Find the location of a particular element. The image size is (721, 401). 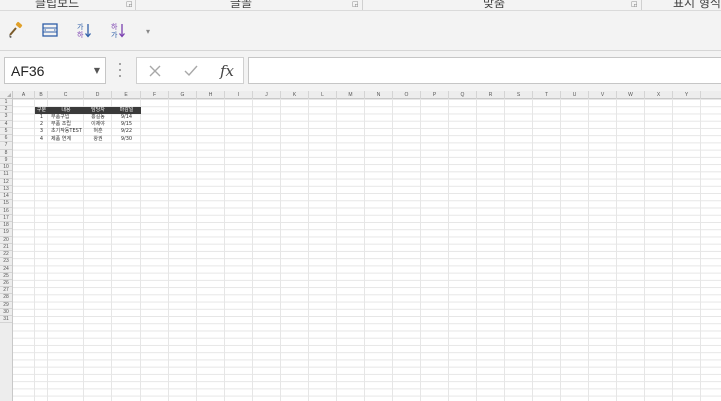

row-header-3: 3 is located at coordinates (6, 117).